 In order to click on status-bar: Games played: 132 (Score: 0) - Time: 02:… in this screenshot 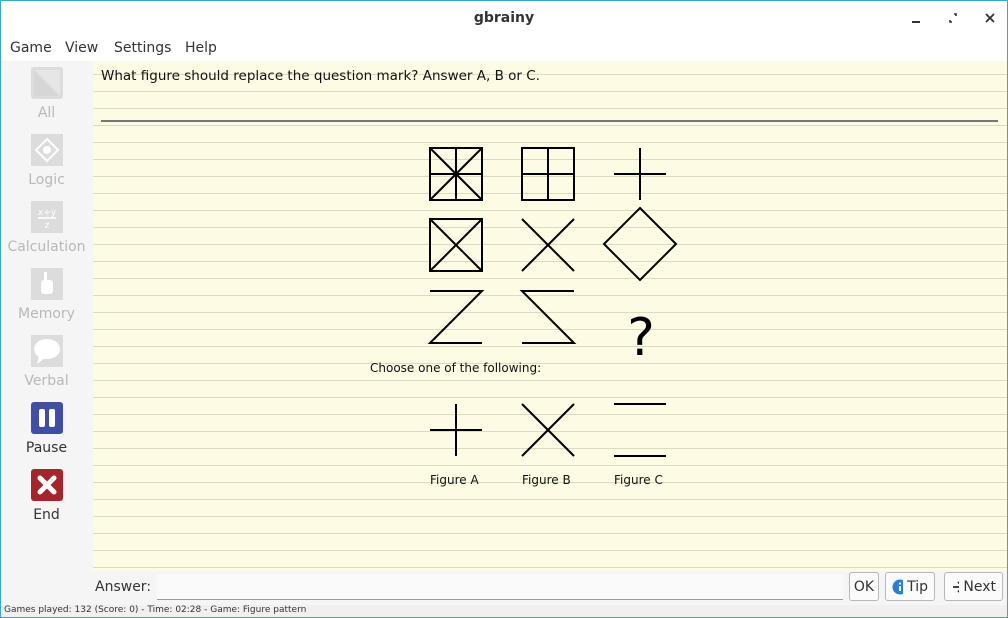, I will do `click(504, 611)`.